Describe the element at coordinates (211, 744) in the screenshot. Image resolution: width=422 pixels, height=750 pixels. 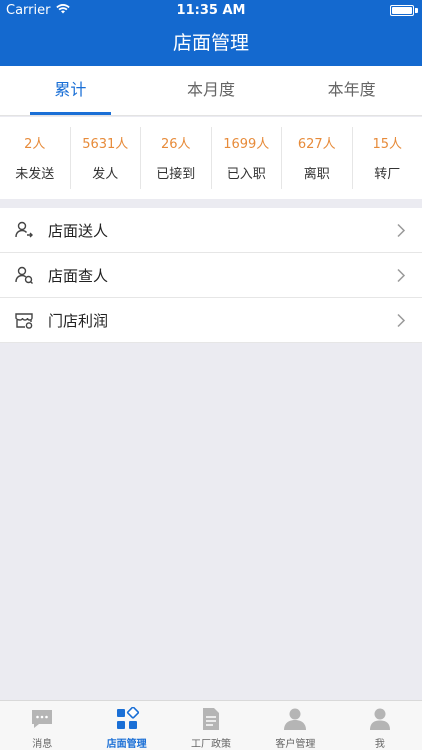
I see `tabbar-label: 工厂政策` at that location.